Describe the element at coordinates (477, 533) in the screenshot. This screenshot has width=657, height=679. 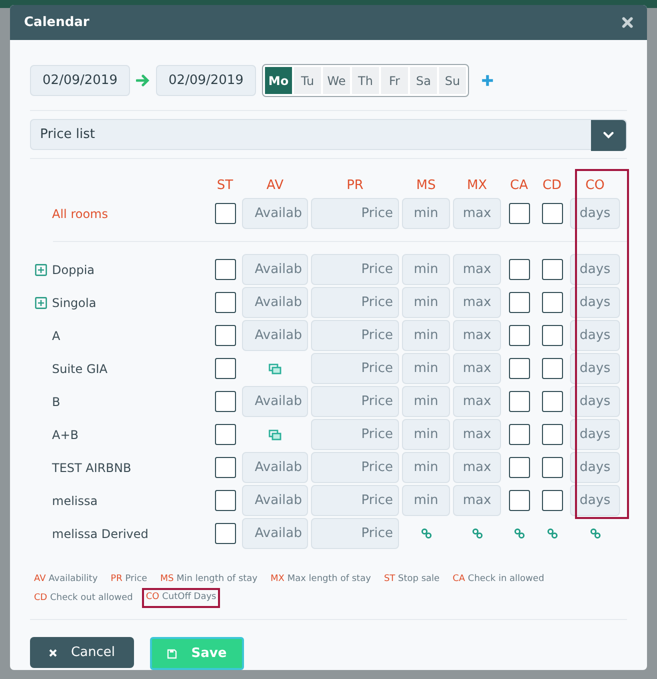
I see `link-icon` at that location.